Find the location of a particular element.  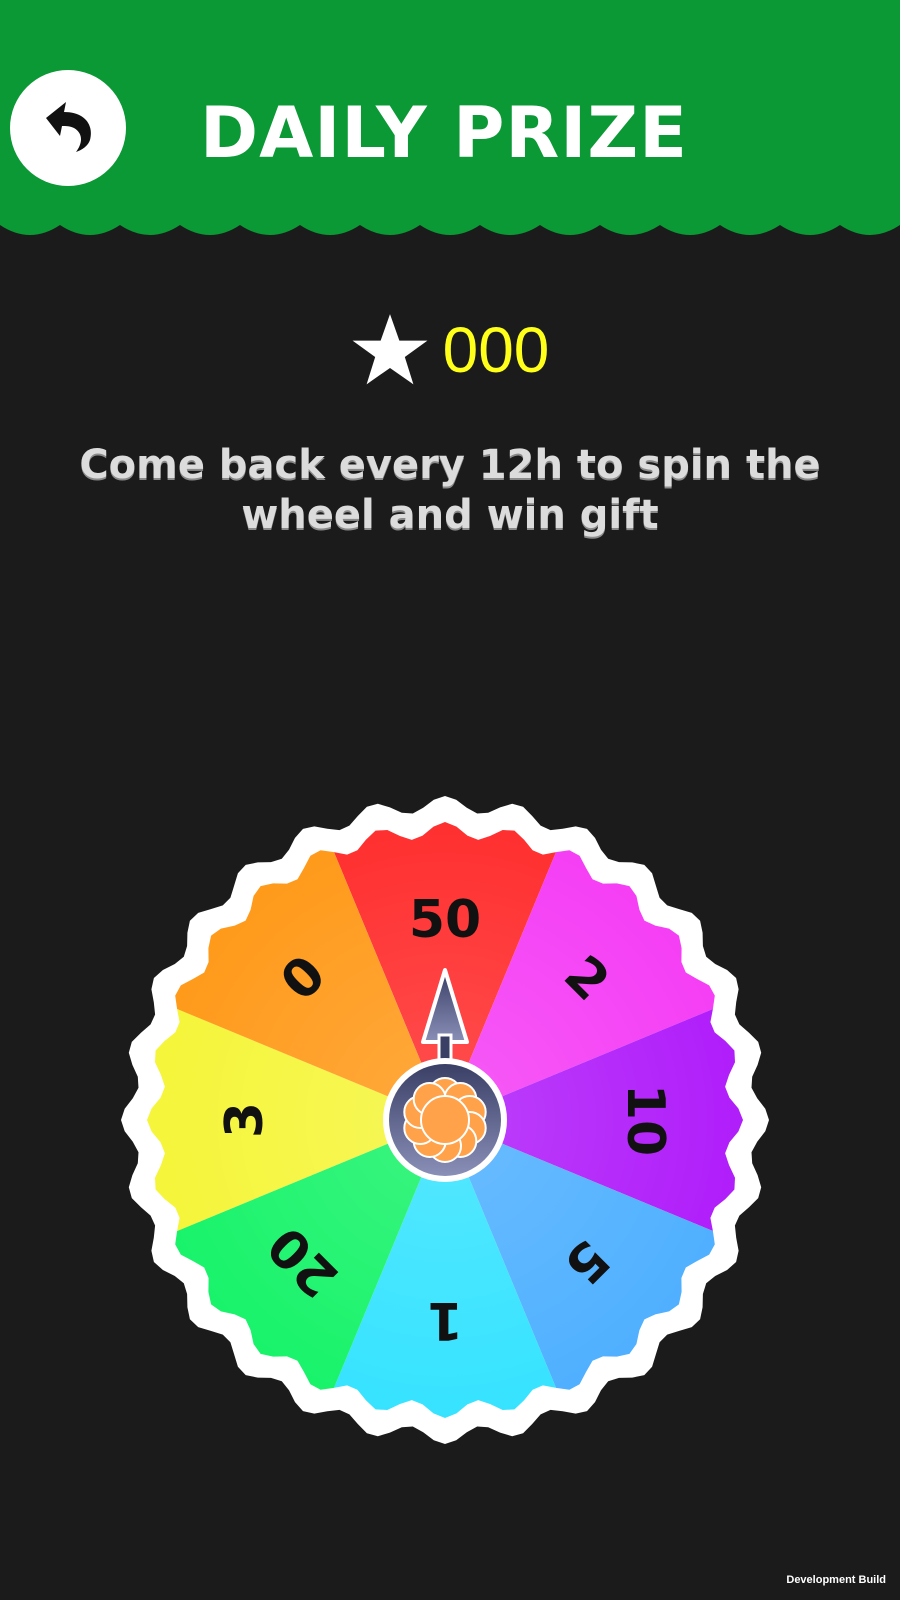

flower-hub-icon is located at coordinates (445, 1120).